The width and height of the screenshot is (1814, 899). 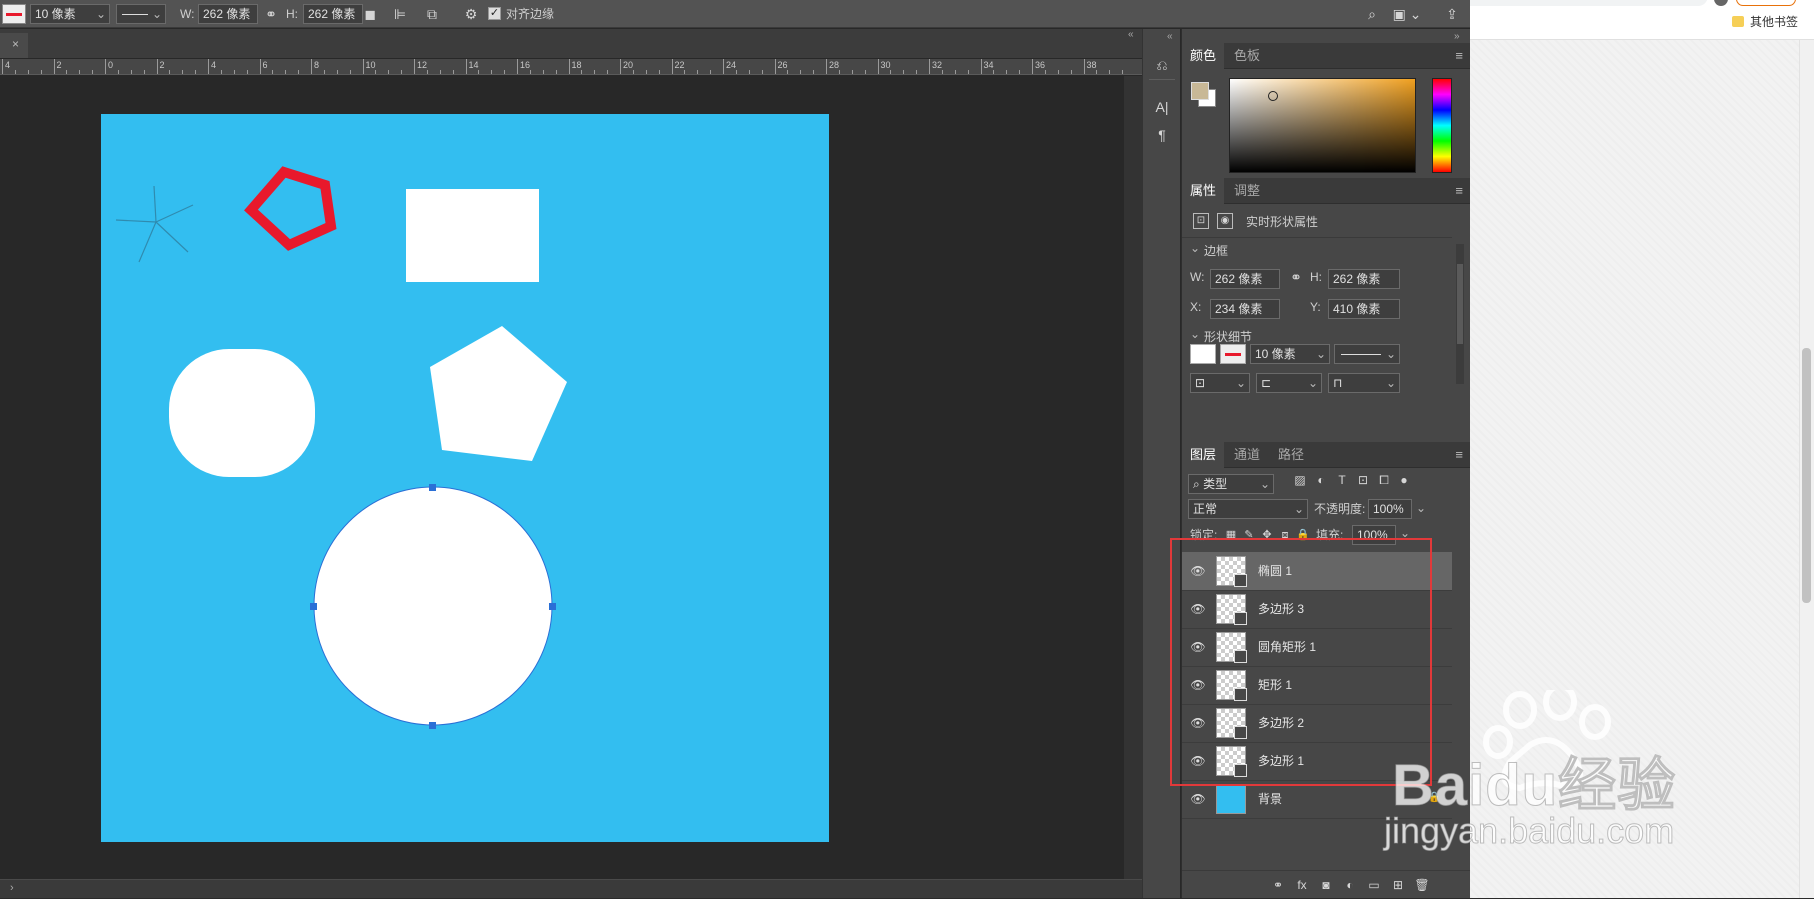 What do you see at coordinates (1407, 14) in the screenshot?
I see `workspace-icon: ▣ ⌄` at bounding box center [1407, 14].